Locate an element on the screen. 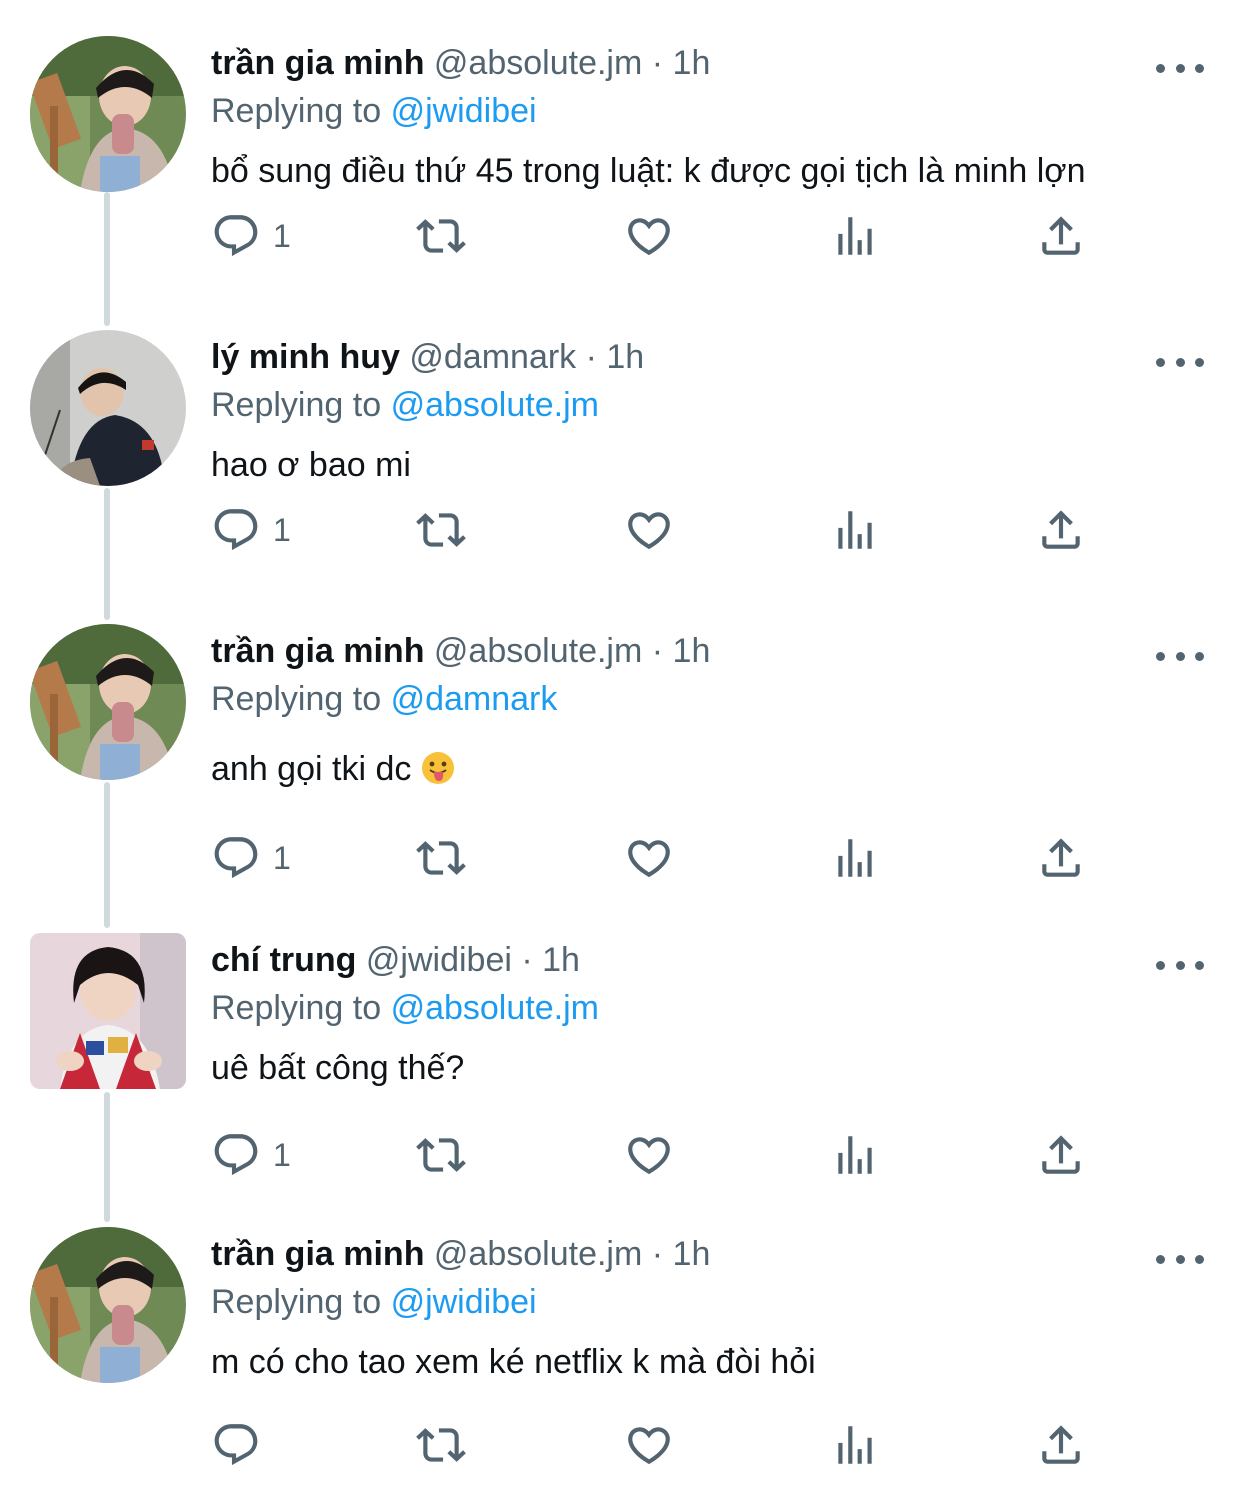 This screenshot has width=1242, height=1486. action-bar is located at coordinates (621, 1445).